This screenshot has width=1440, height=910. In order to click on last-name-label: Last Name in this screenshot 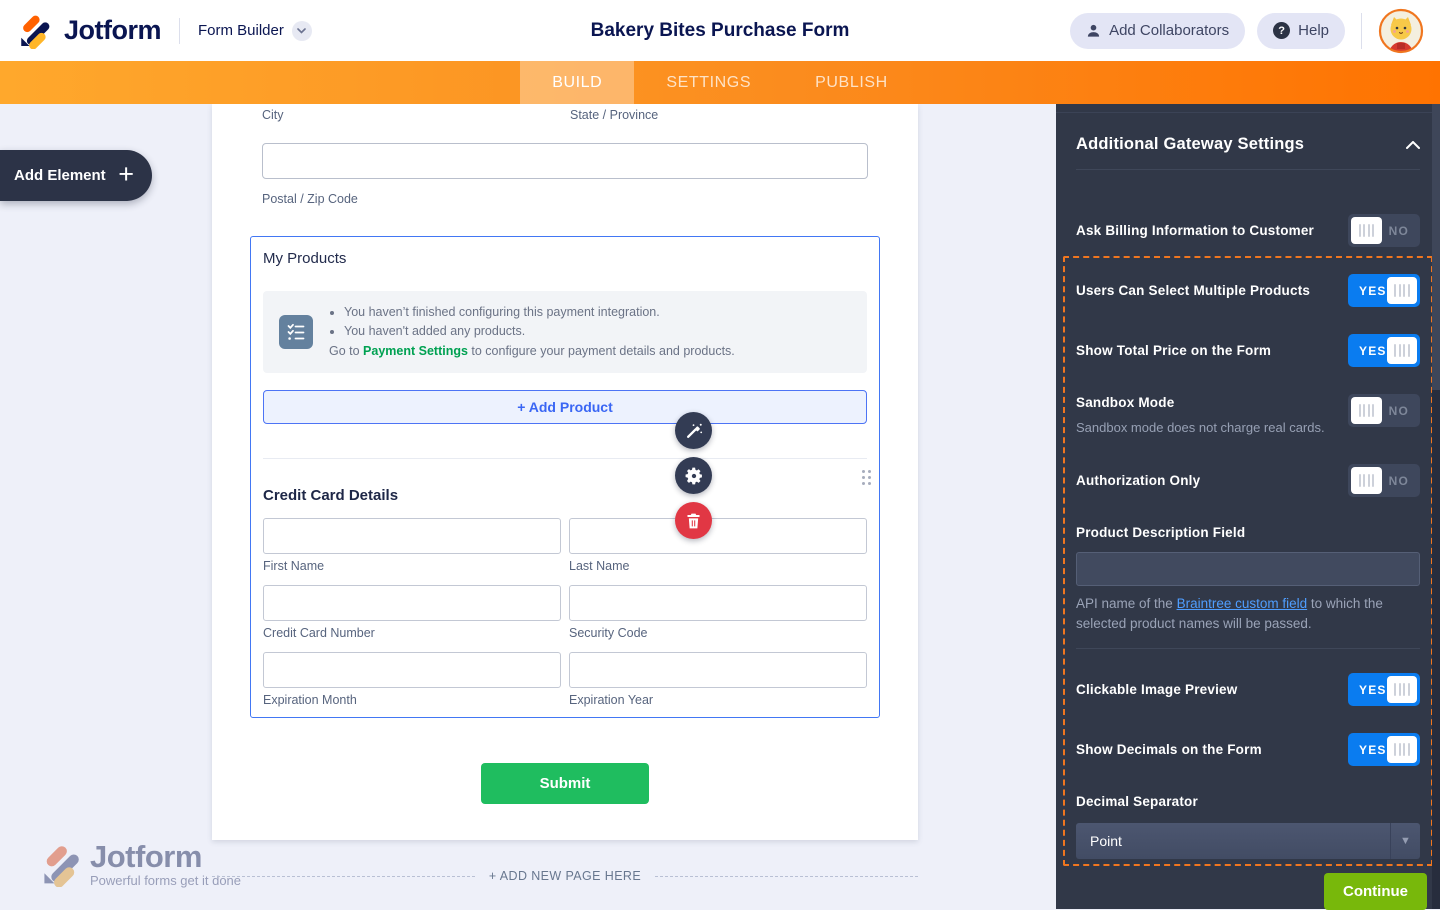, I will do `click(599, 566)`.